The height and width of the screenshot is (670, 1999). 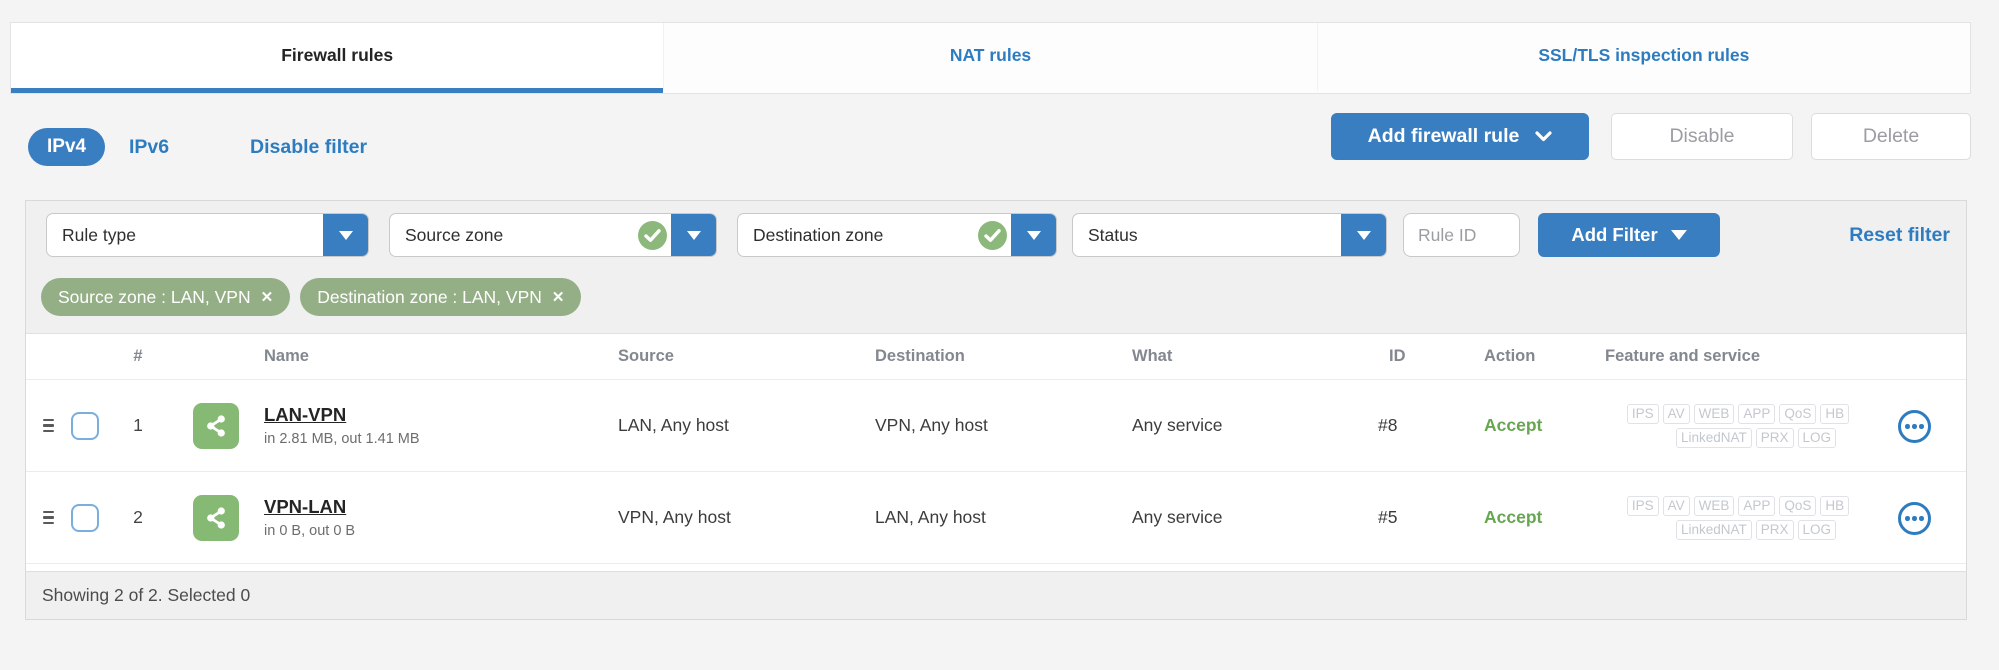 I want to click on rule-name-block: LAN-VPN in 2.81 MB, out 1.41 MB, so click(x=342, y=425).